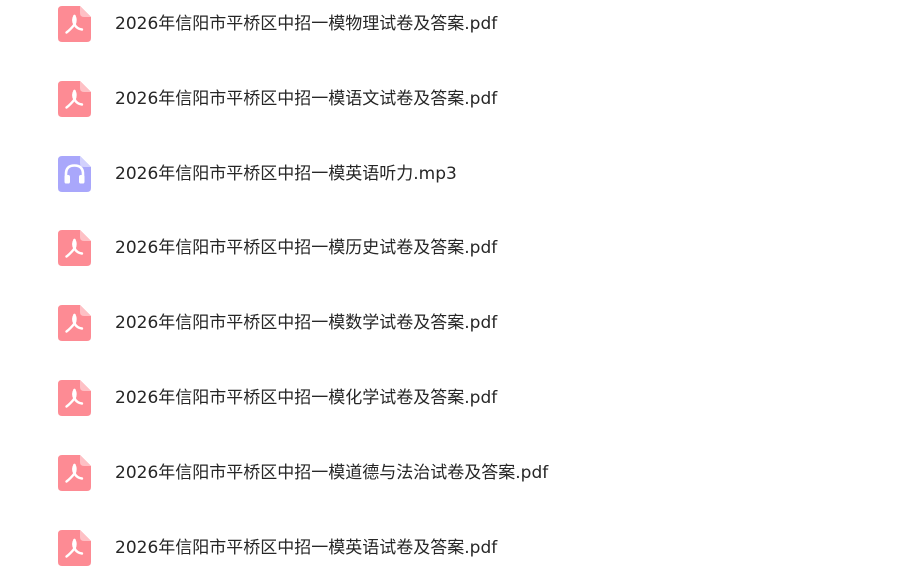  I want to click on file-row-english-listening: 2026年信阳市平桥区中招一模英语听力.mp3, so click(449, 174).